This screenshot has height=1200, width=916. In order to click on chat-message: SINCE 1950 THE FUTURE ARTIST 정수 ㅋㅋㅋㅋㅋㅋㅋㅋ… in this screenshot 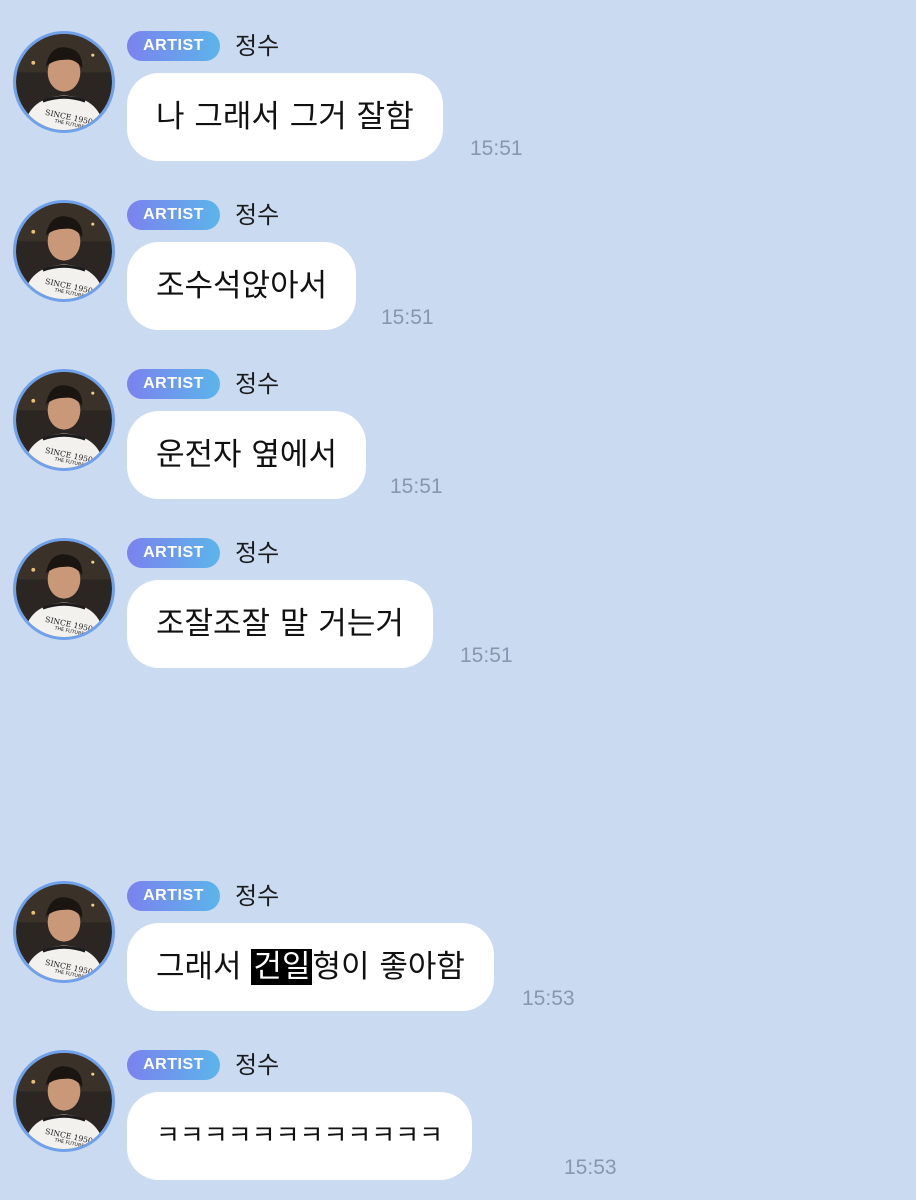, I will do `click(458, 1099)`.